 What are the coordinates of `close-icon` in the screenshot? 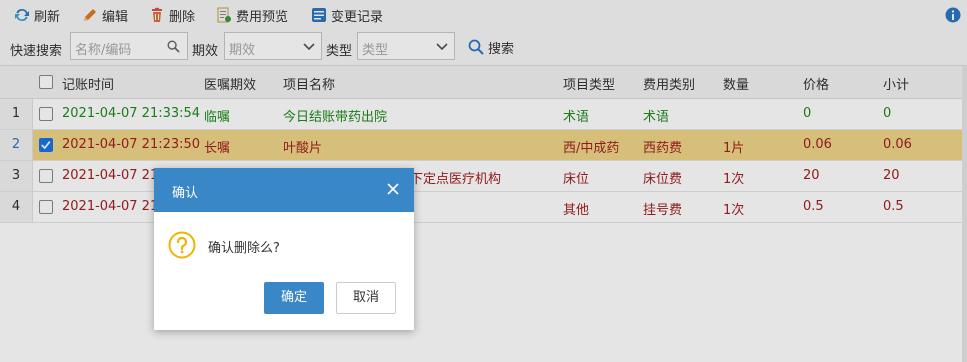 It's located at (393, 189).